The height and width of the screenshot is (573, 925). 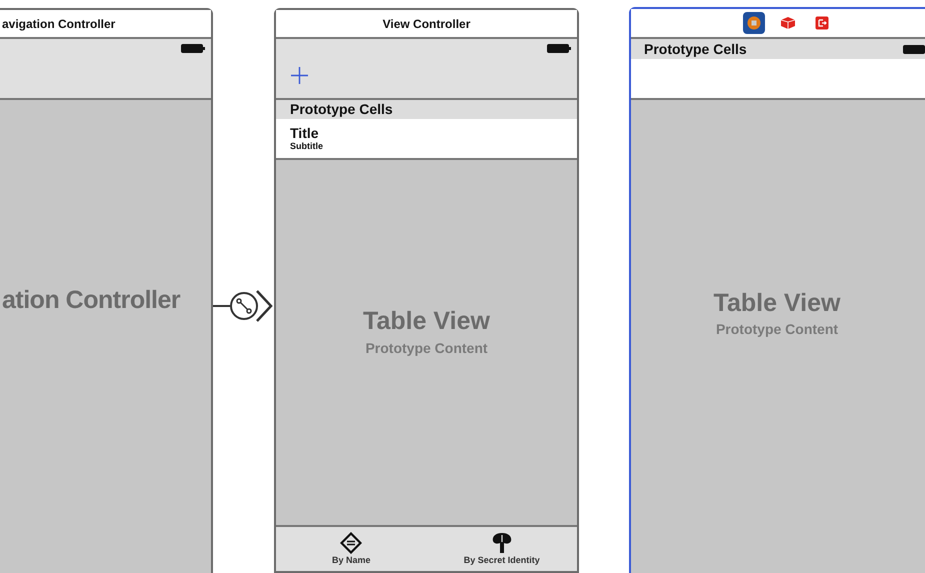 What do you see at coordinates (91, 300) in the screenshot?
I see `placeholder-label: ation Controller` at bounding box center [91, 300].